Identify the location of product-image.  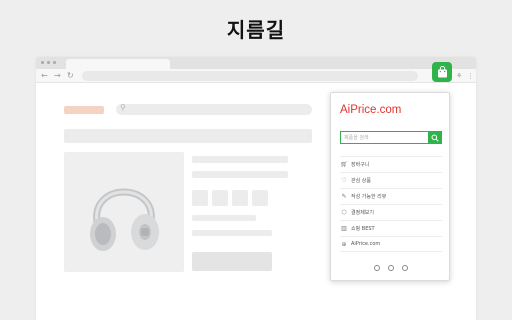
(124, 212).